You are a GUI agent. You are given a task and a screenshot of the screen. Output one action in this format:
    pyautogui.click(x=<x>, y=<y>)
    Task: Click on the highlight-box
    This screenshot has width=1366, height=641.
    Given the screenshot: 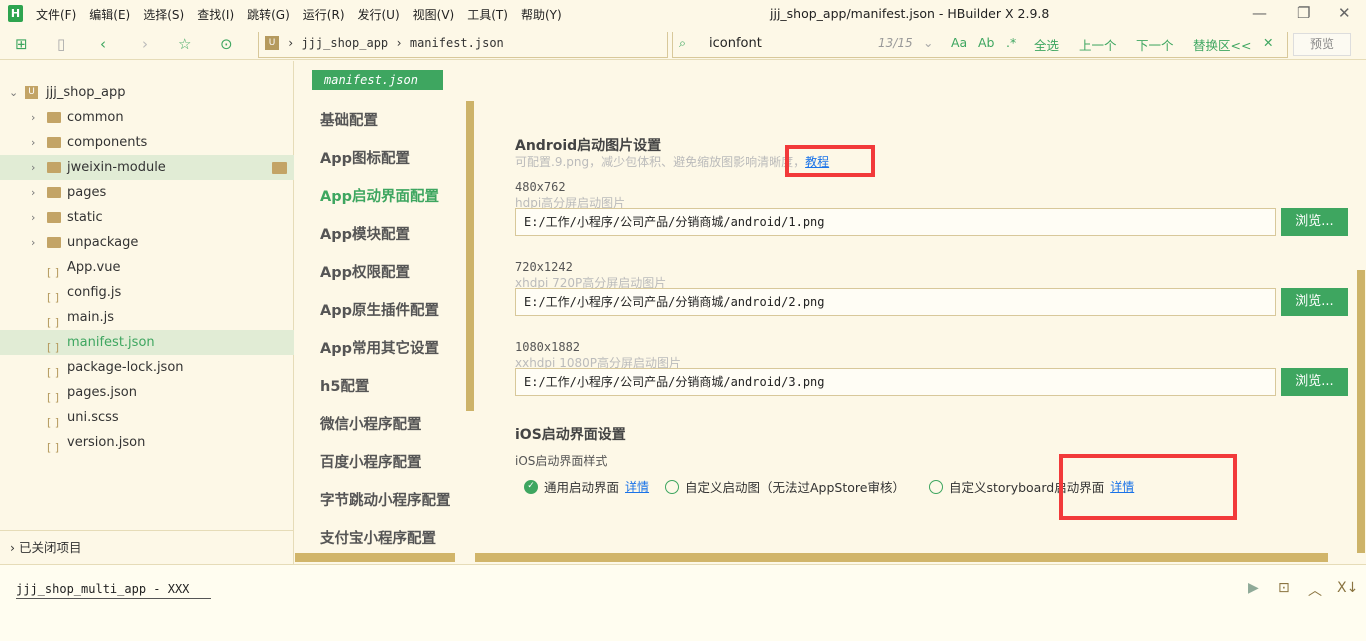 What is the action you would take?
    pyautogui.click(x=1148, y=487)
    